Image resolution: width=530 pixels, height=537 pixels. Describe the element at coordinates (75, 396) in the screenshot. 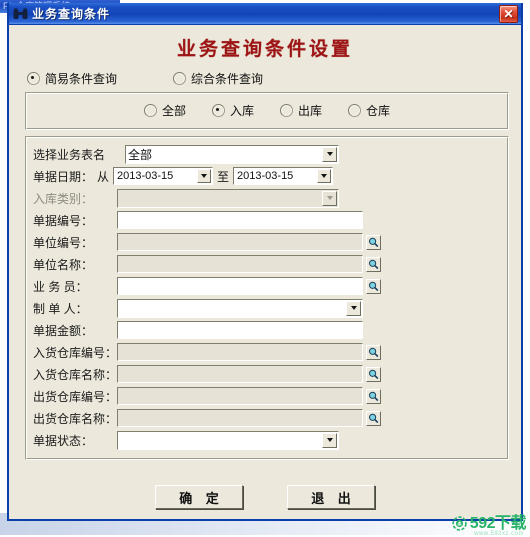

I see `label-out-wh-number: 出货仓库编号：` at that location.